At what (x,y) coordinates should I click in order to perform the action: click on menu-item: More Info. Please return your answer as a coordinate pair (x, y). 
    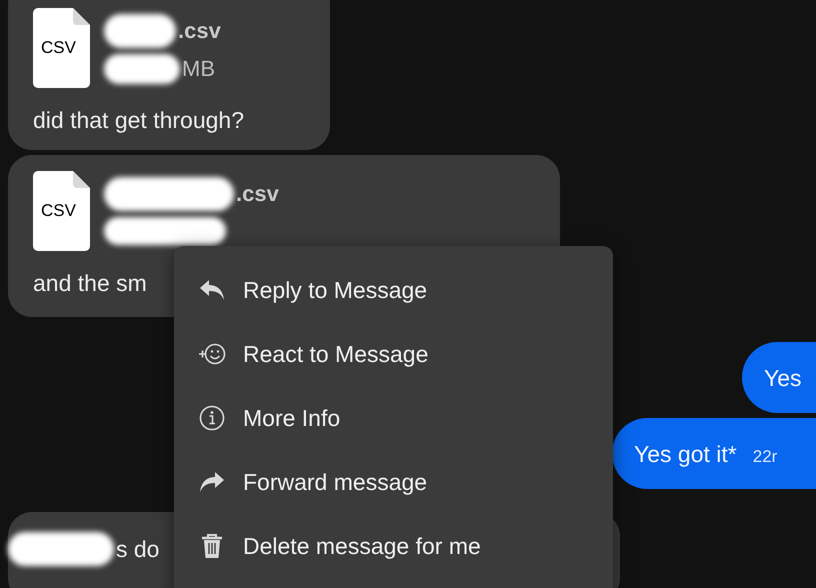
    Looking at the image, I should click on (291, 418).